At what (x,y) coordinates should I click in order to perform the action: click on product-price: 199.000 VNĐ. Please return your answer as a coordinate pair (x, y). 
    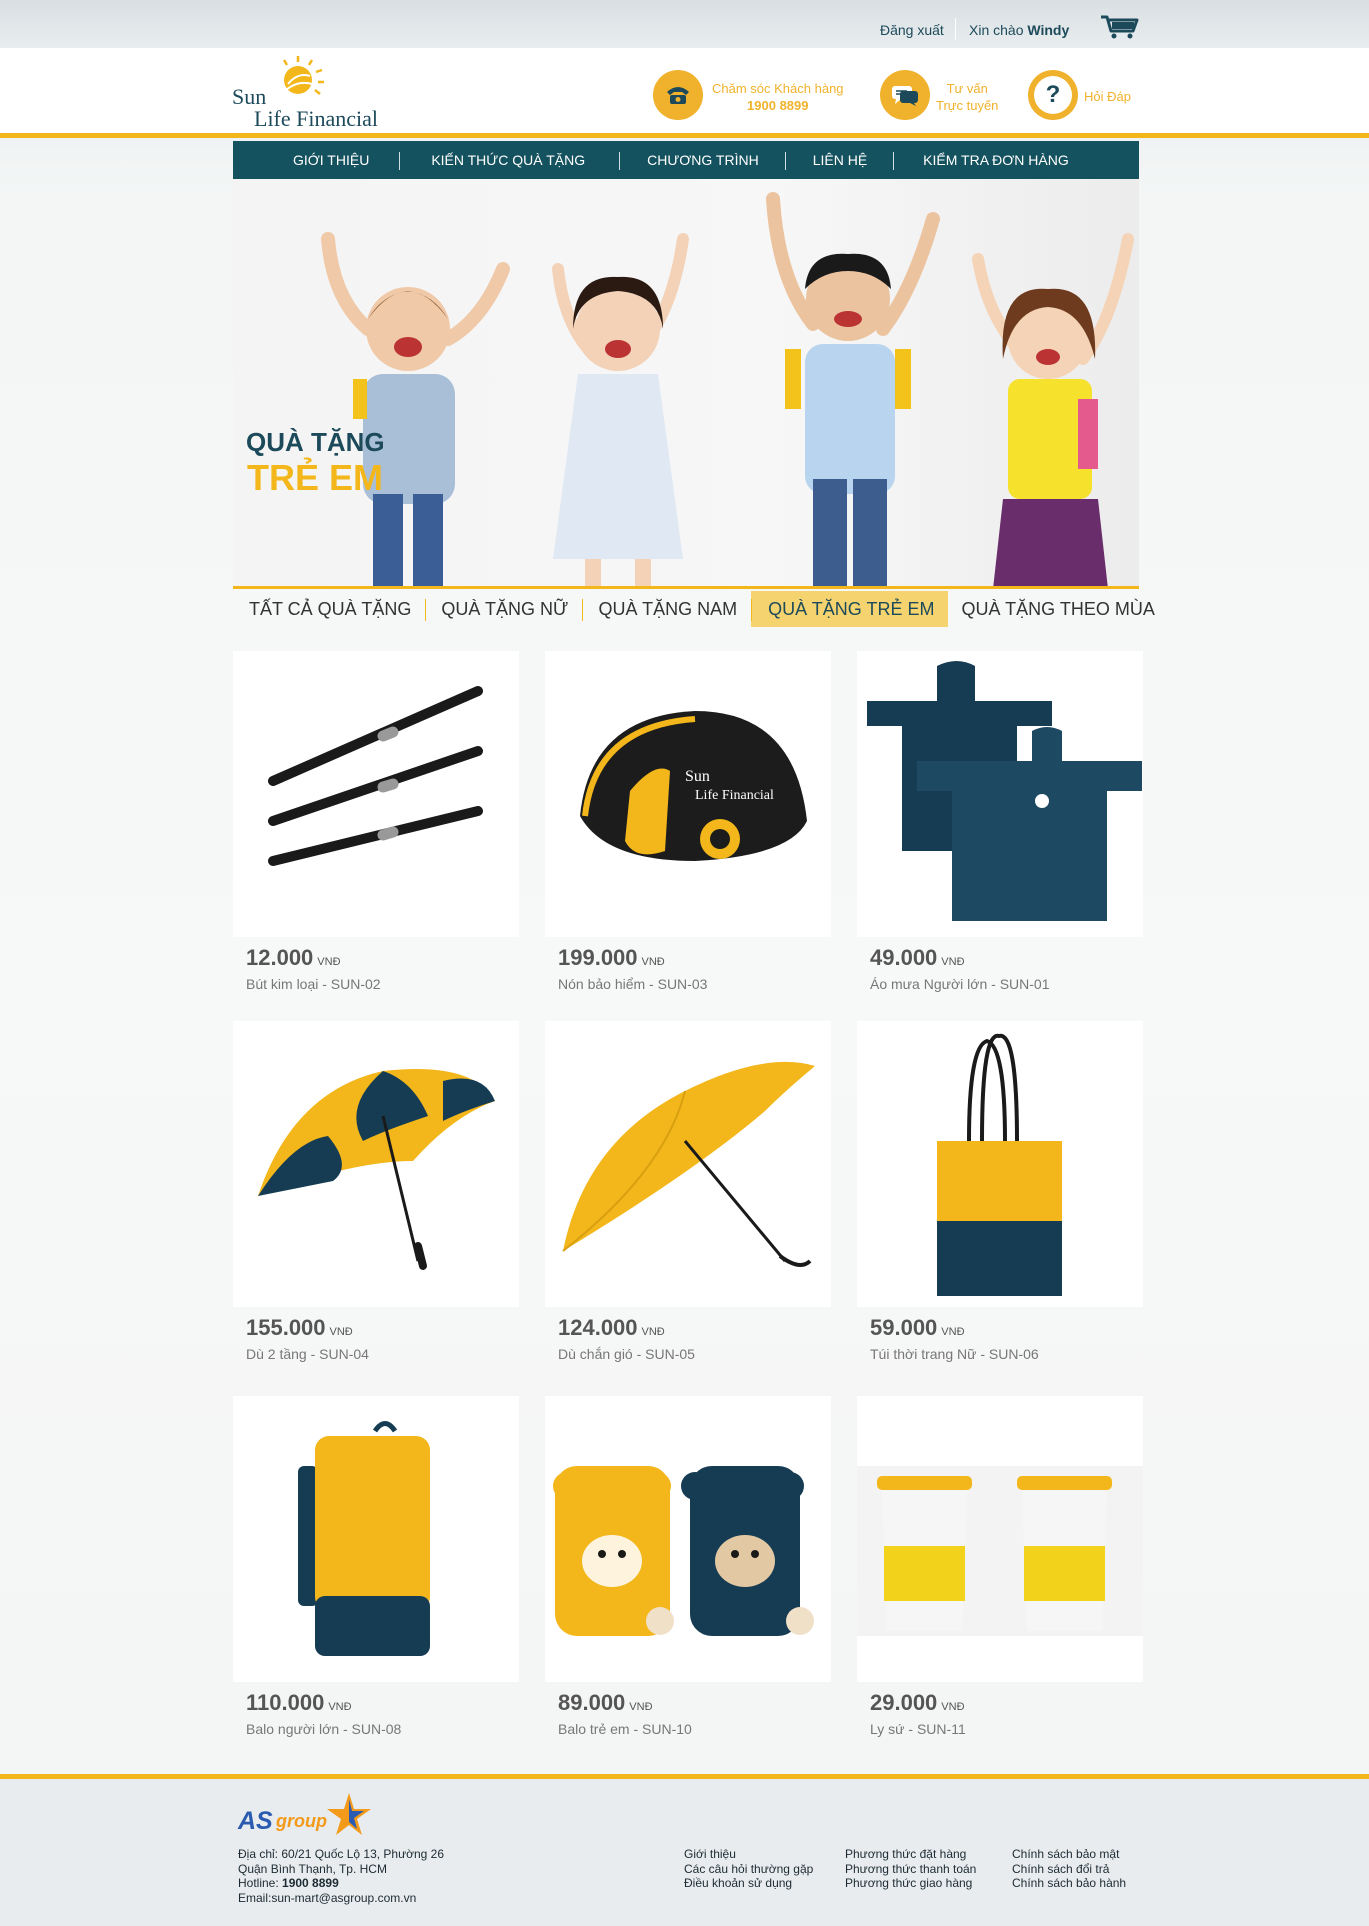
    Looking at the image, I should click on (611, 957).